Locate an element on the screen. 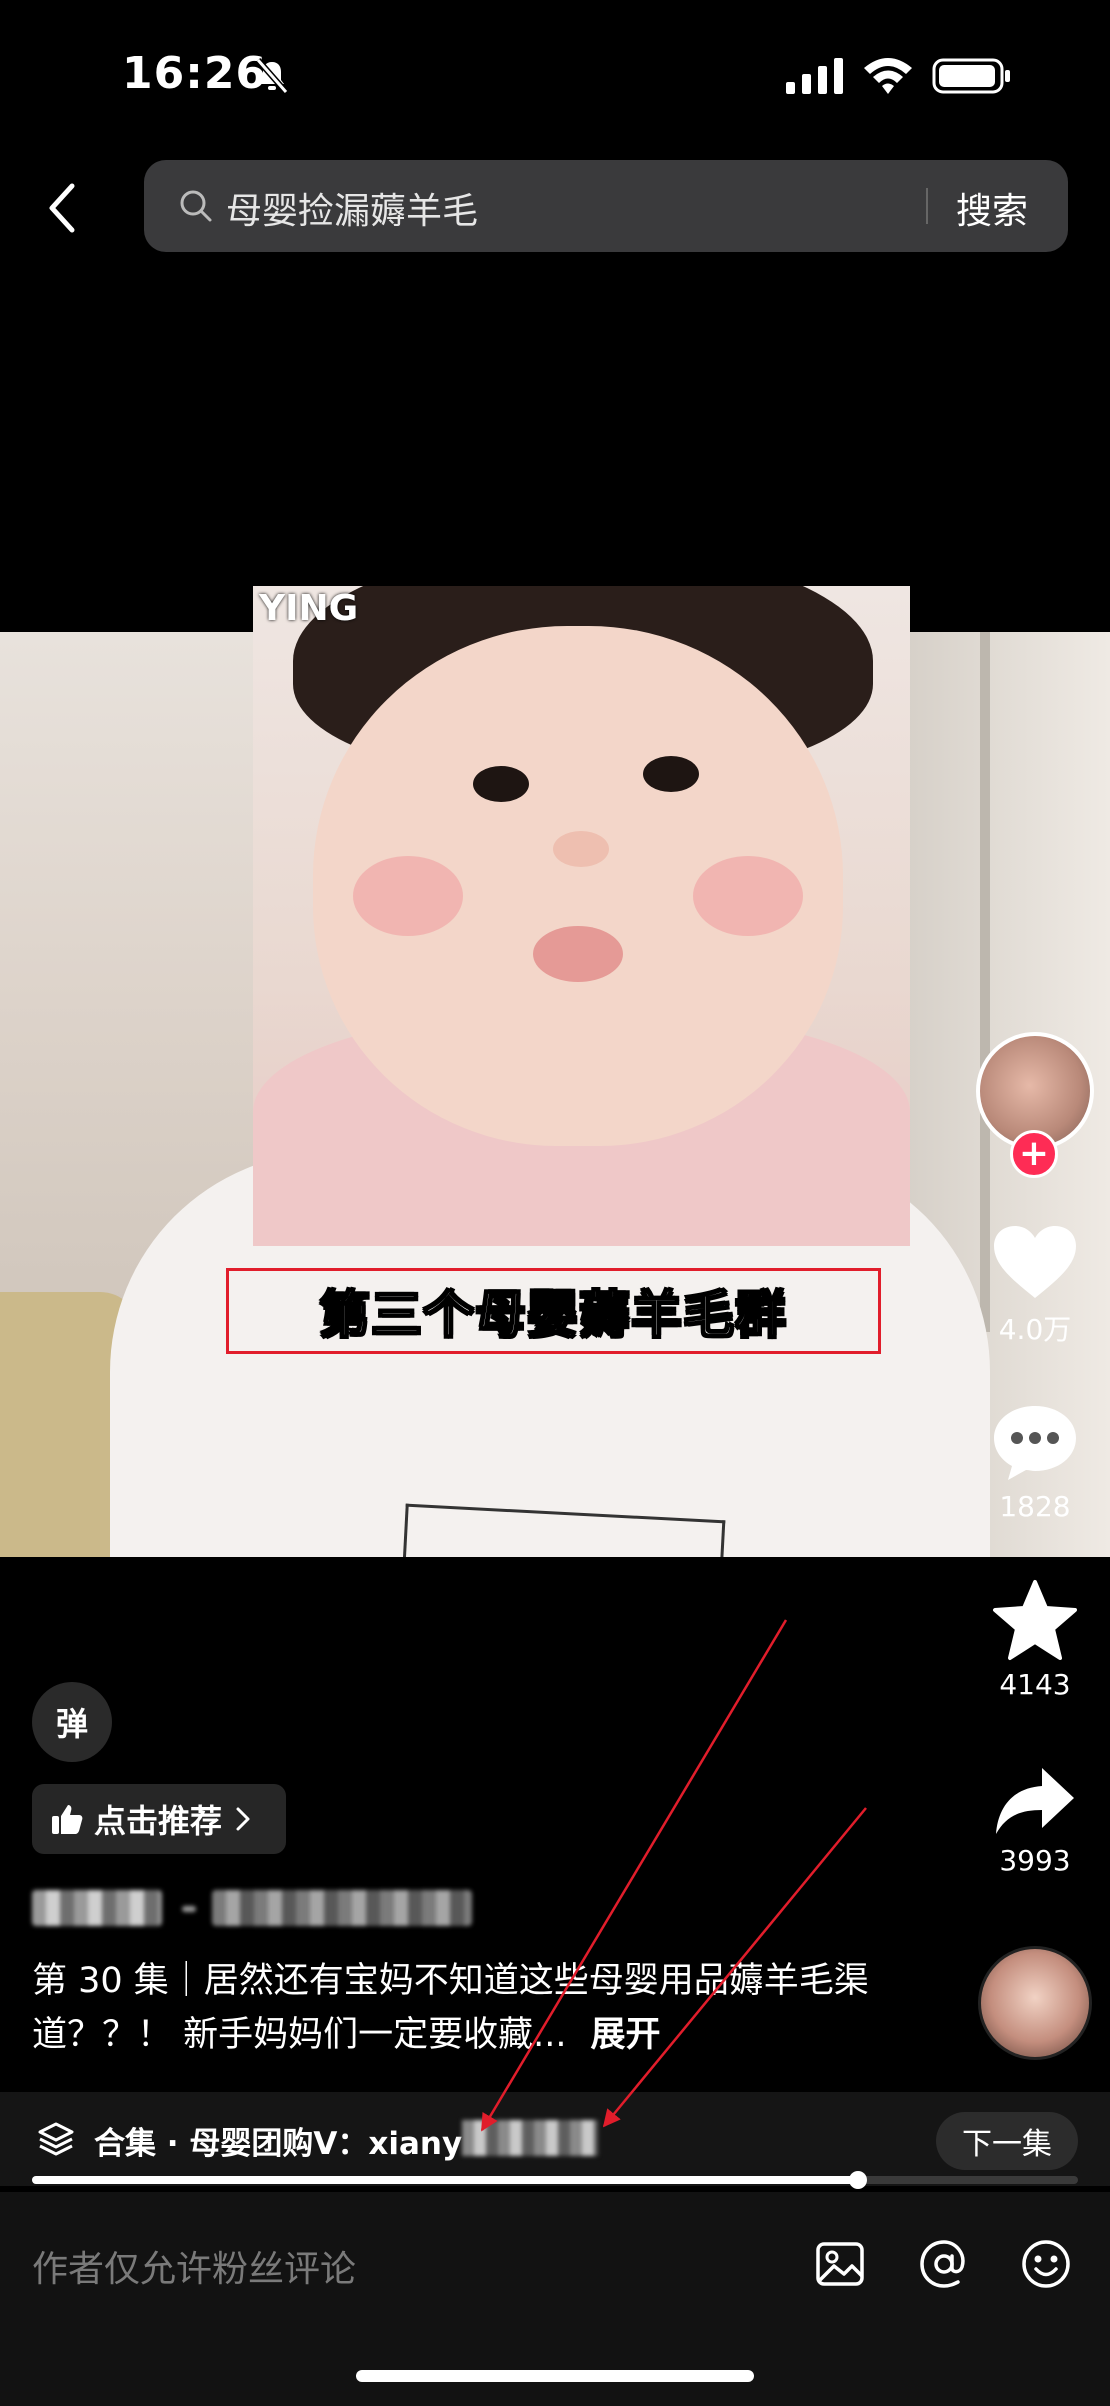 This screenshot has width=1110, height=2406. baby-nose is located at coordinates (581, 849).